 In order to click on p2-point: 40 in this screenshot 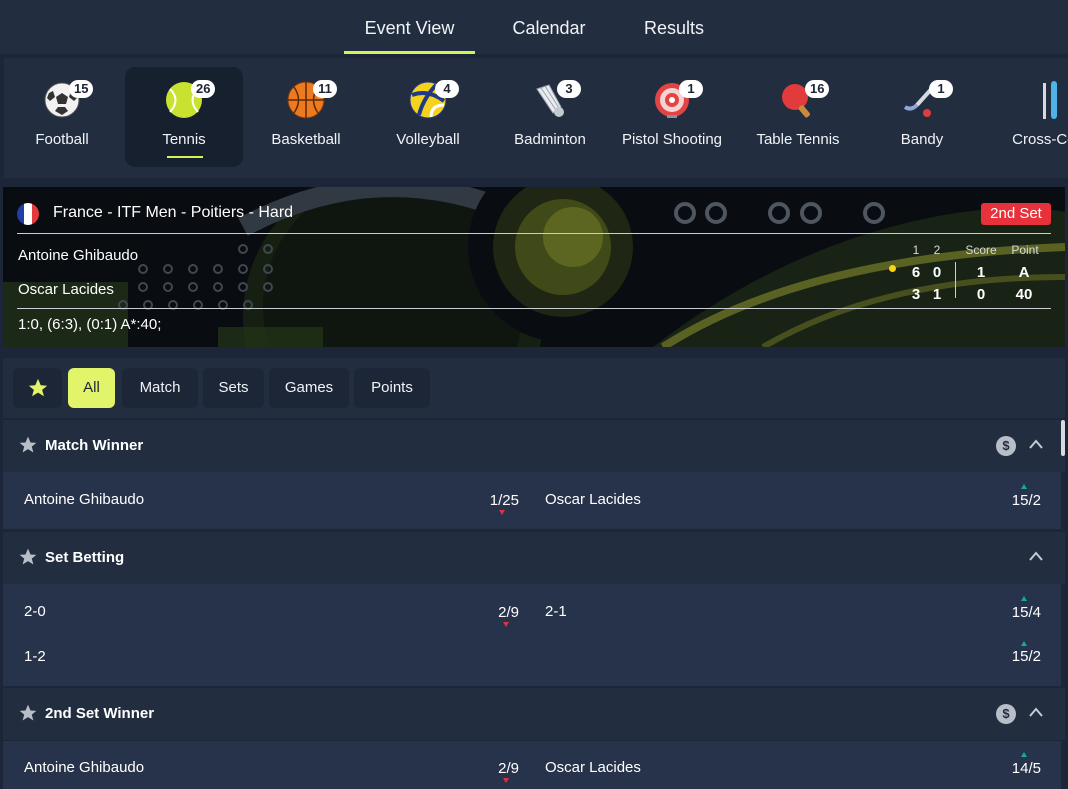, I will do `click(1024, 294)`.